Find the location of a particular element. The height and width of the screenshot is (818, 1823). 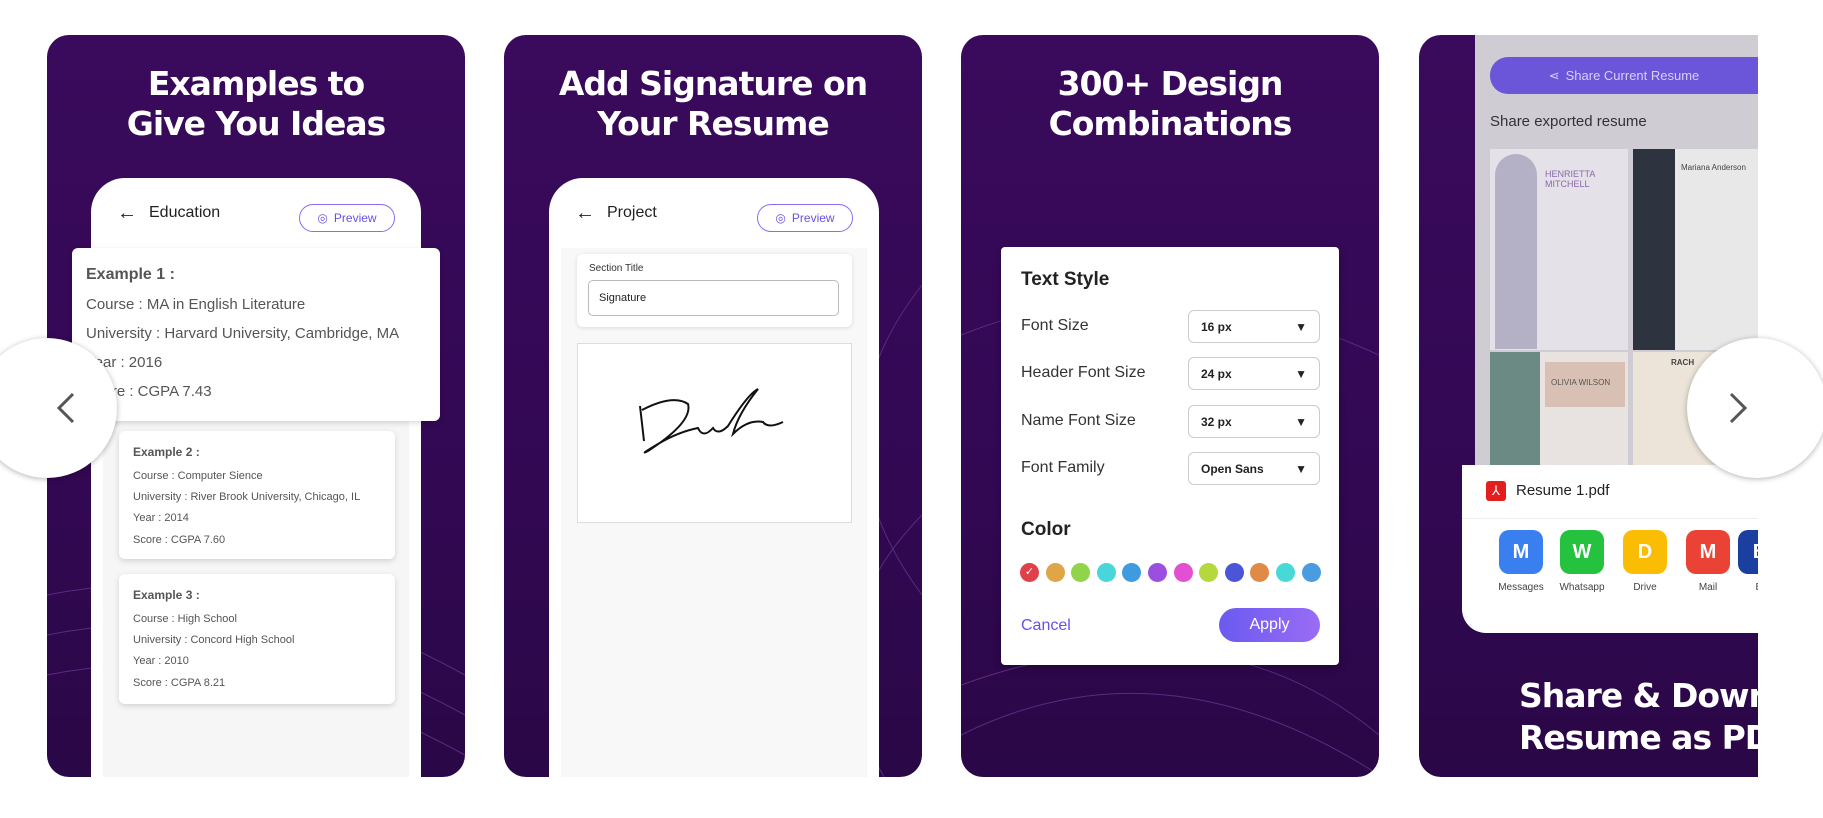

share-sheet: ⅄ Resume 1.pdf is located at coordinates (1610, 549).